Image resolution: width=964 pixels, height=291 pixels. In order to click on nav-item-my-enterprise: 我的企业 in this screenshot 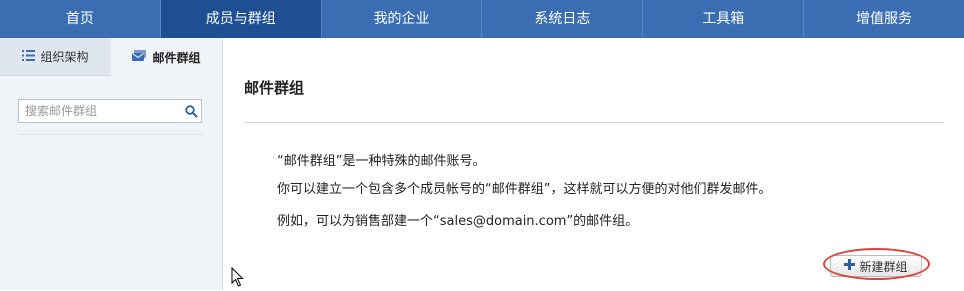, I will do `click(402, 19)`.